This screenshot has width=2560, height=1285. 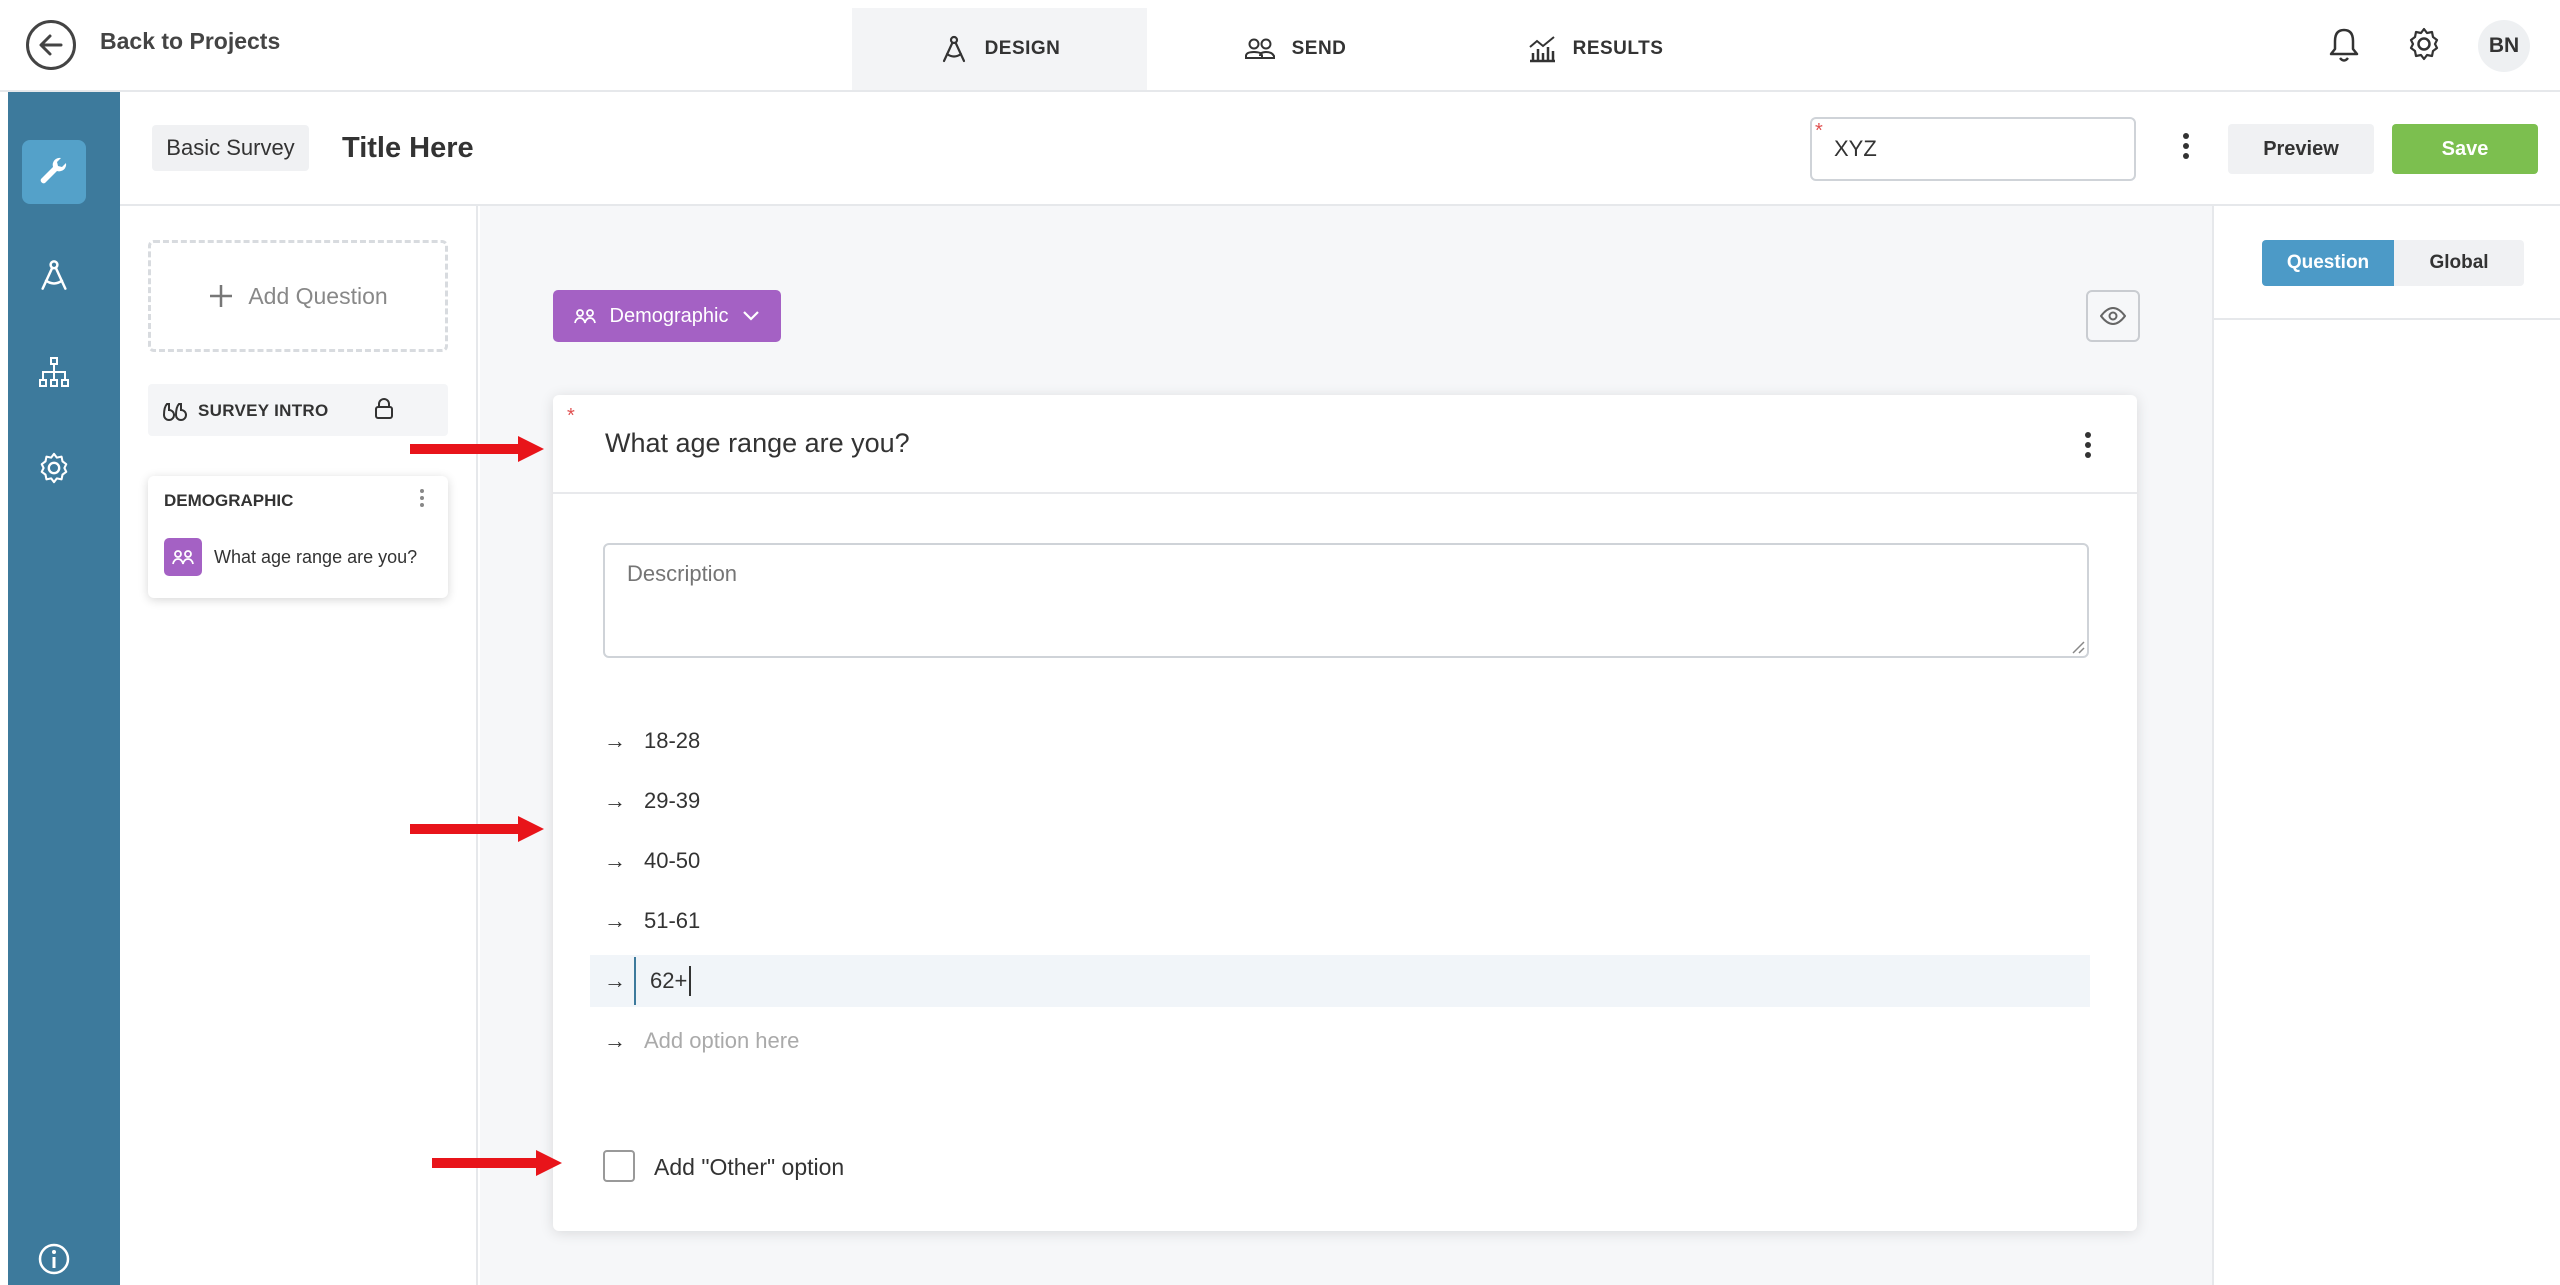 What do you see at coordinates (422, 498) in the screenshot?
I see `section-more-icon` at bounding box center [422, 498].